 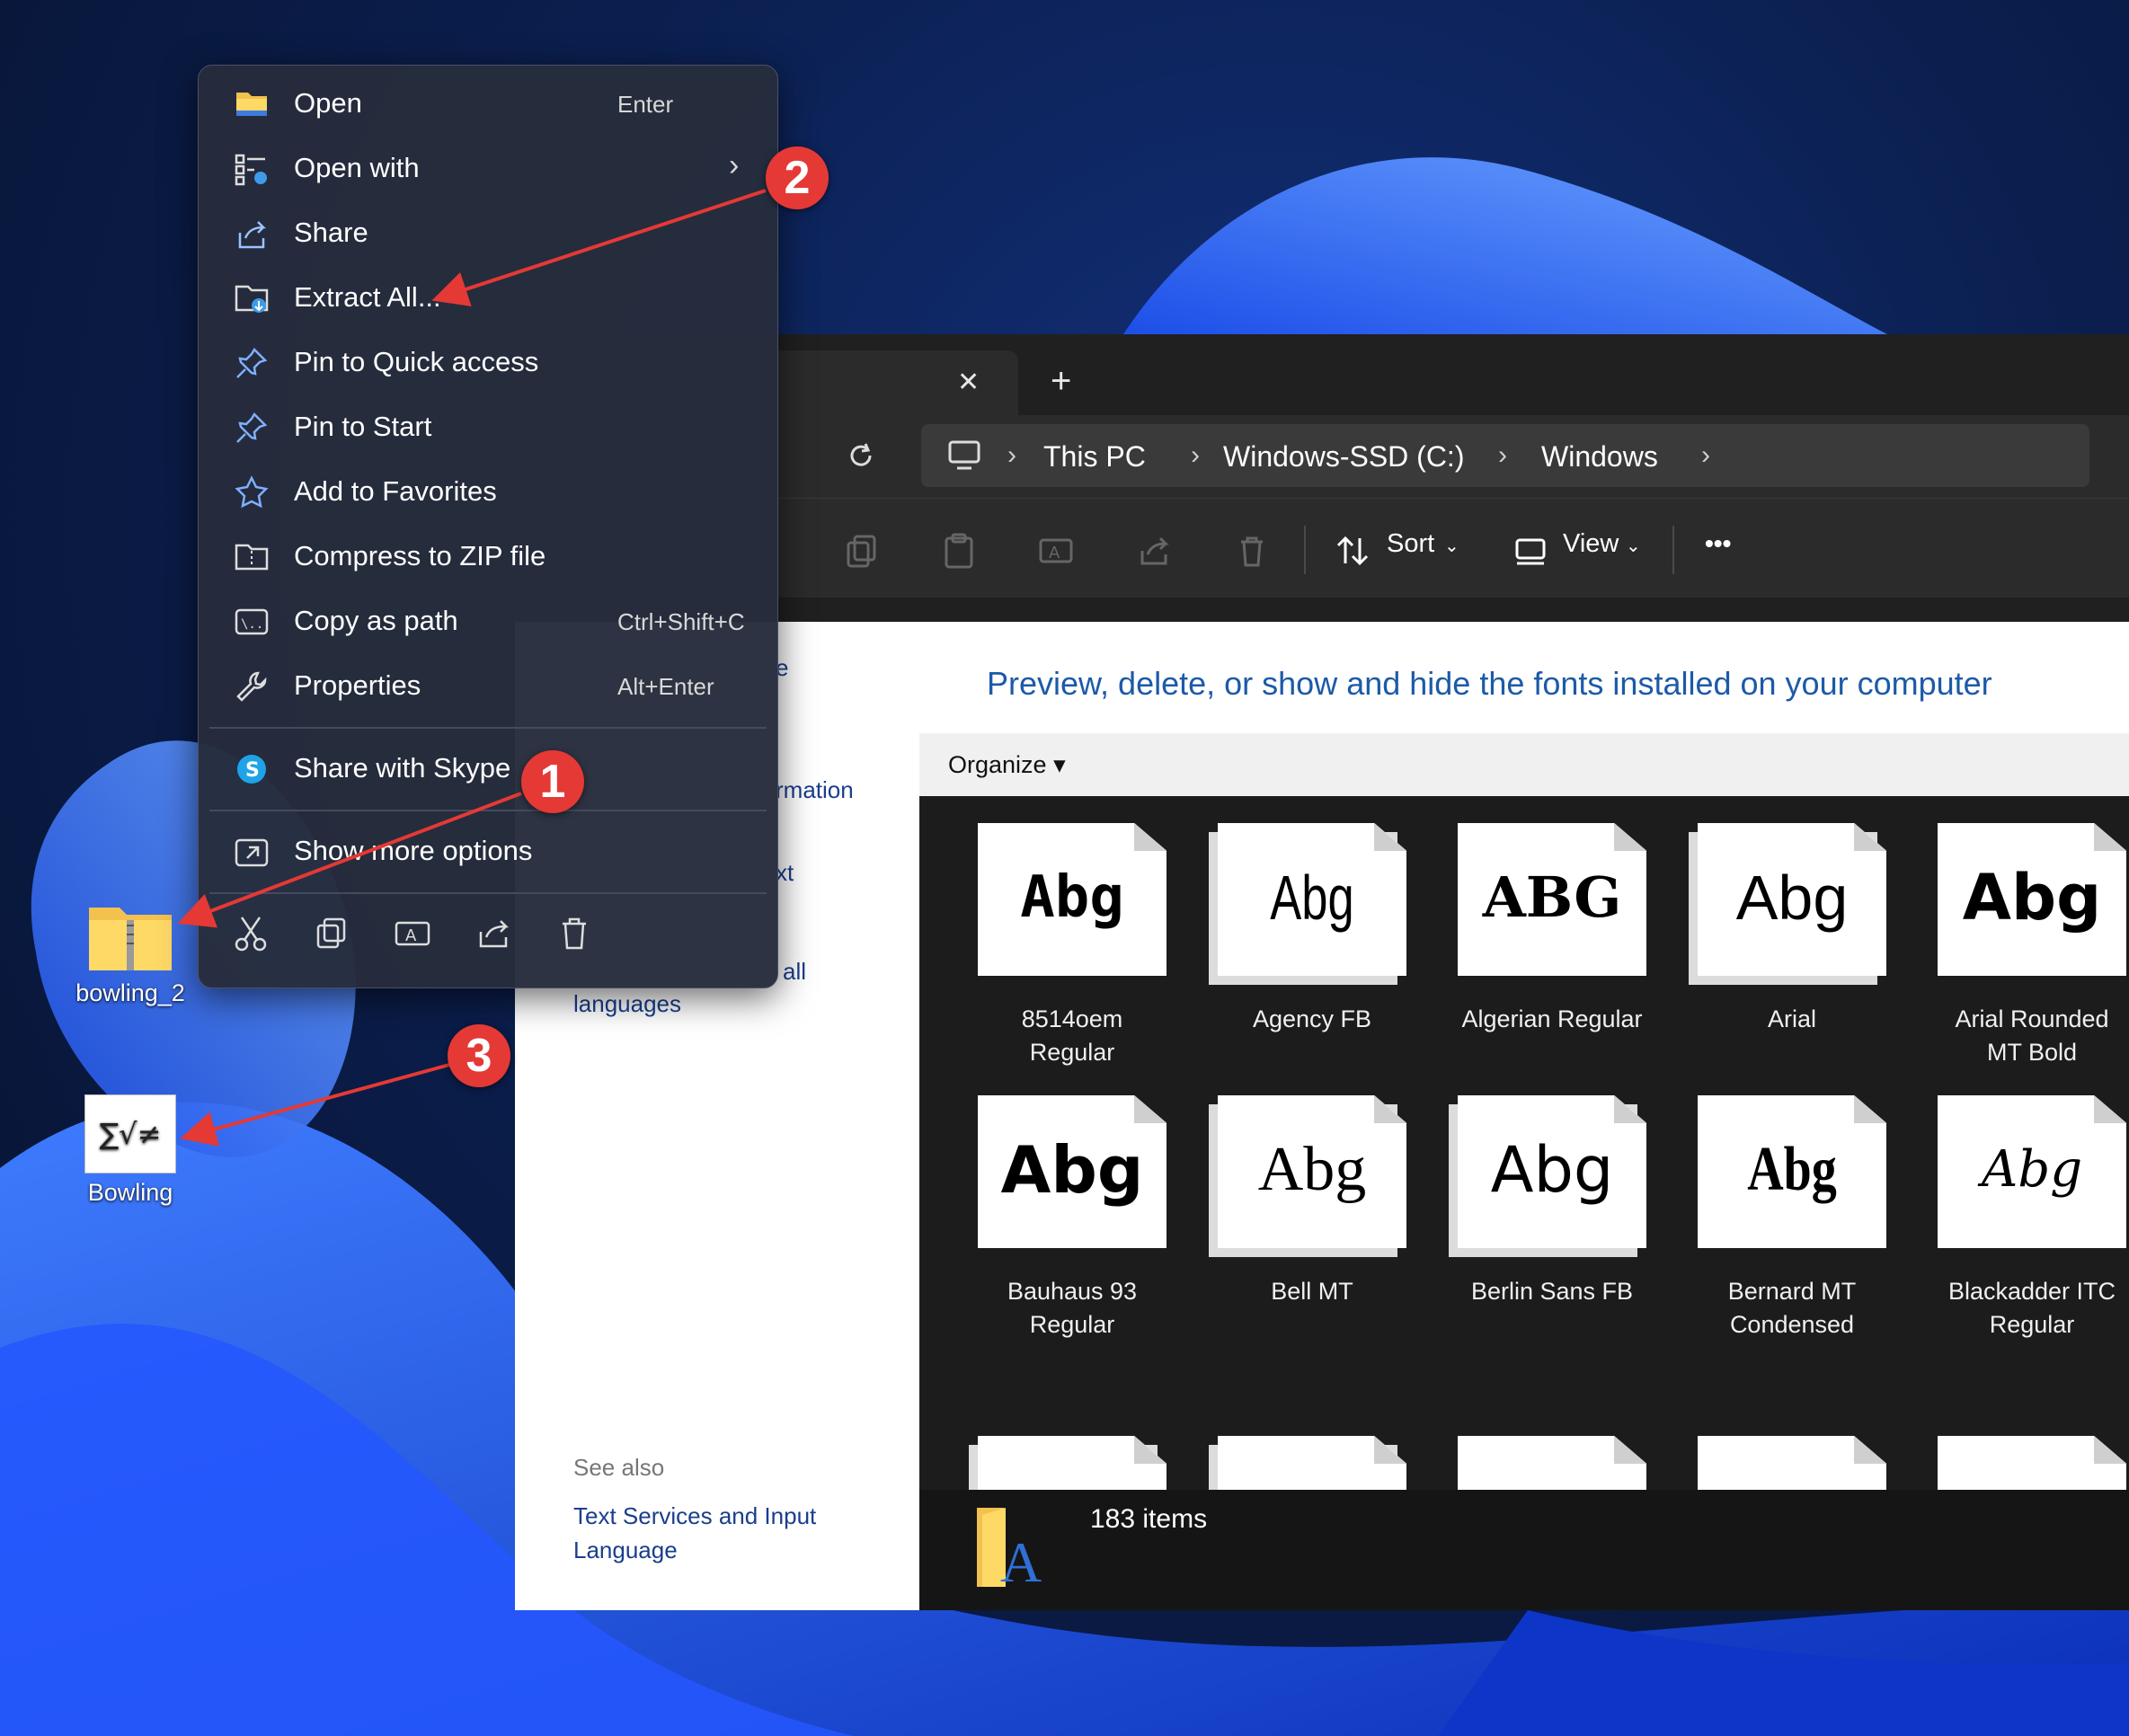 I want to click on font-item-bell-mt: Abg Bell MT, so click(x=1312, y=1201).